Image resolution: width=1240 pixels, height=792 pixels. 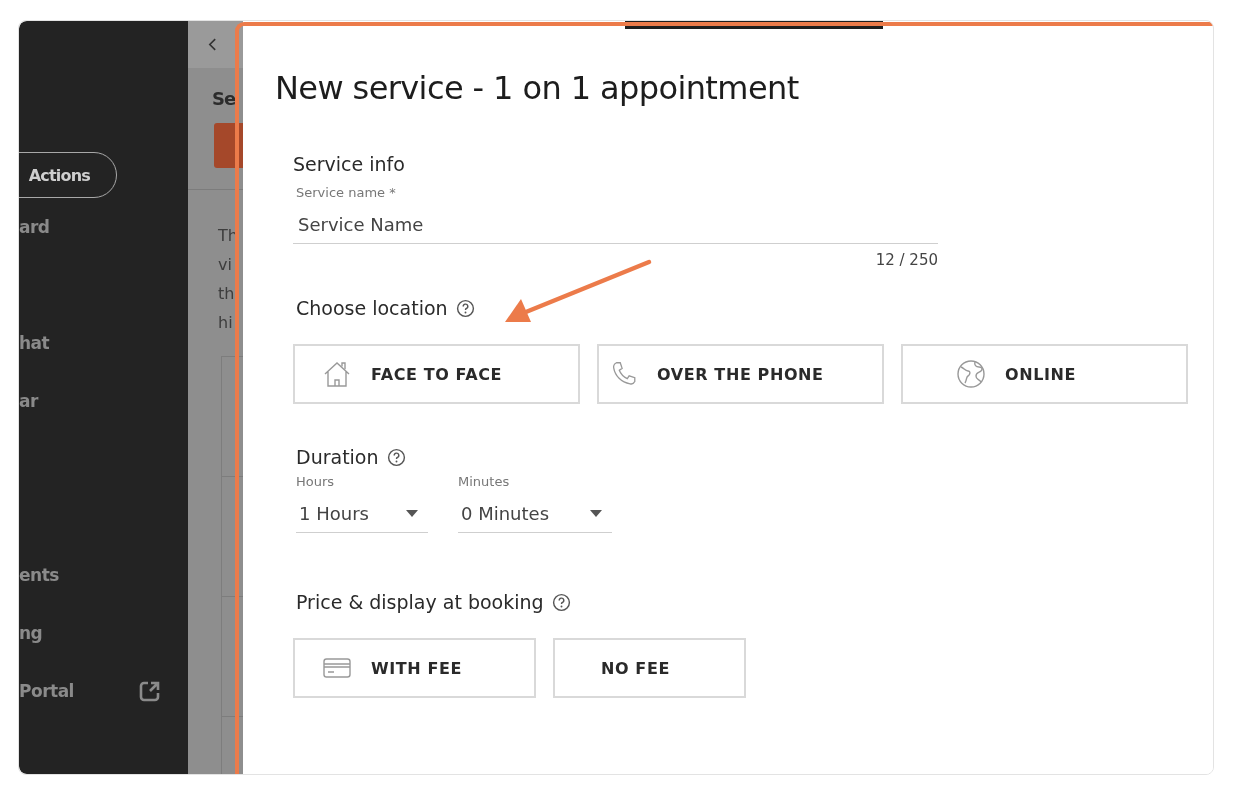 What do you see at coordinates (226, 323) in the screenshot?
I see `description-text: hi` at bounding box center [226, 323].